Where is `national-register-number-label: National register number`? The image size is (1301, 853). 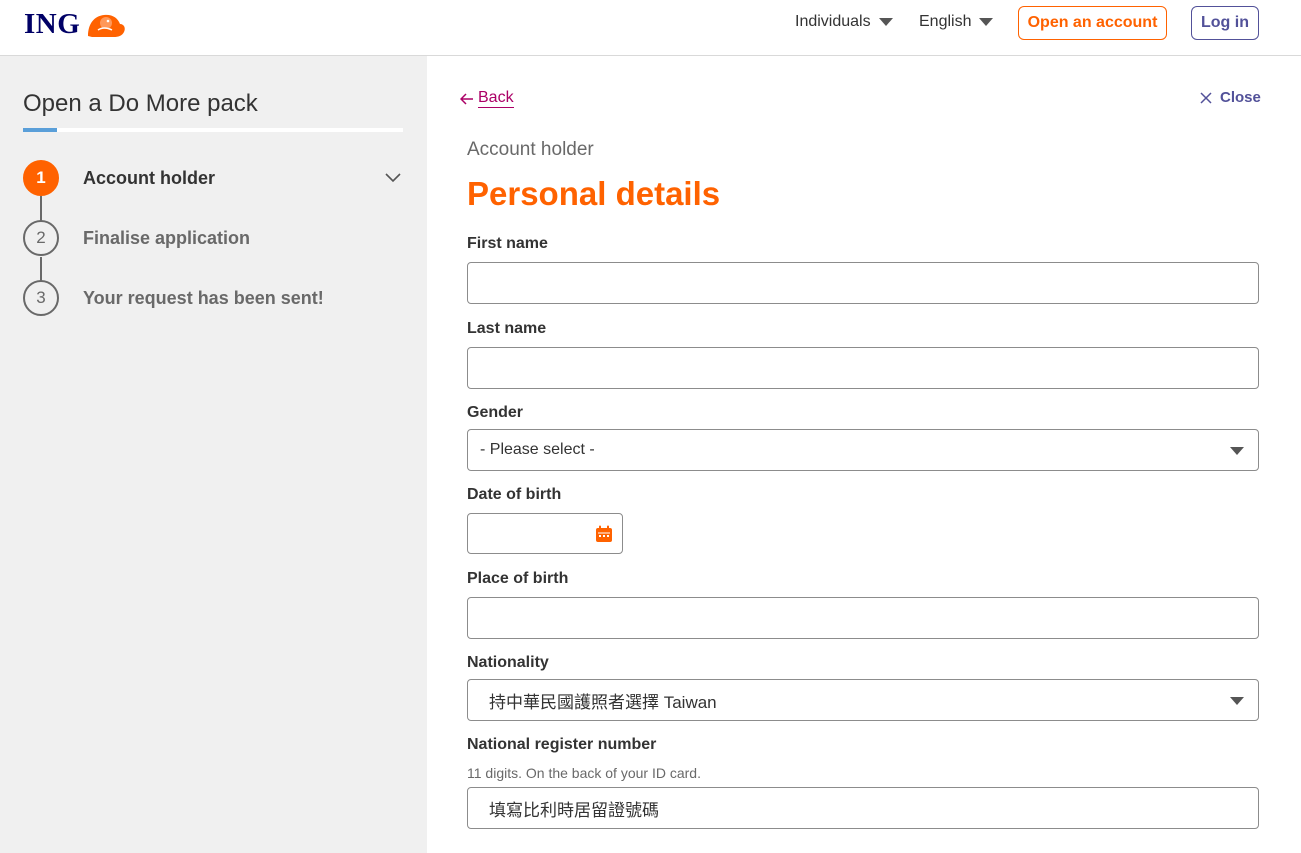
national-register-number-label: National register number is located at coordinates (562, 744).